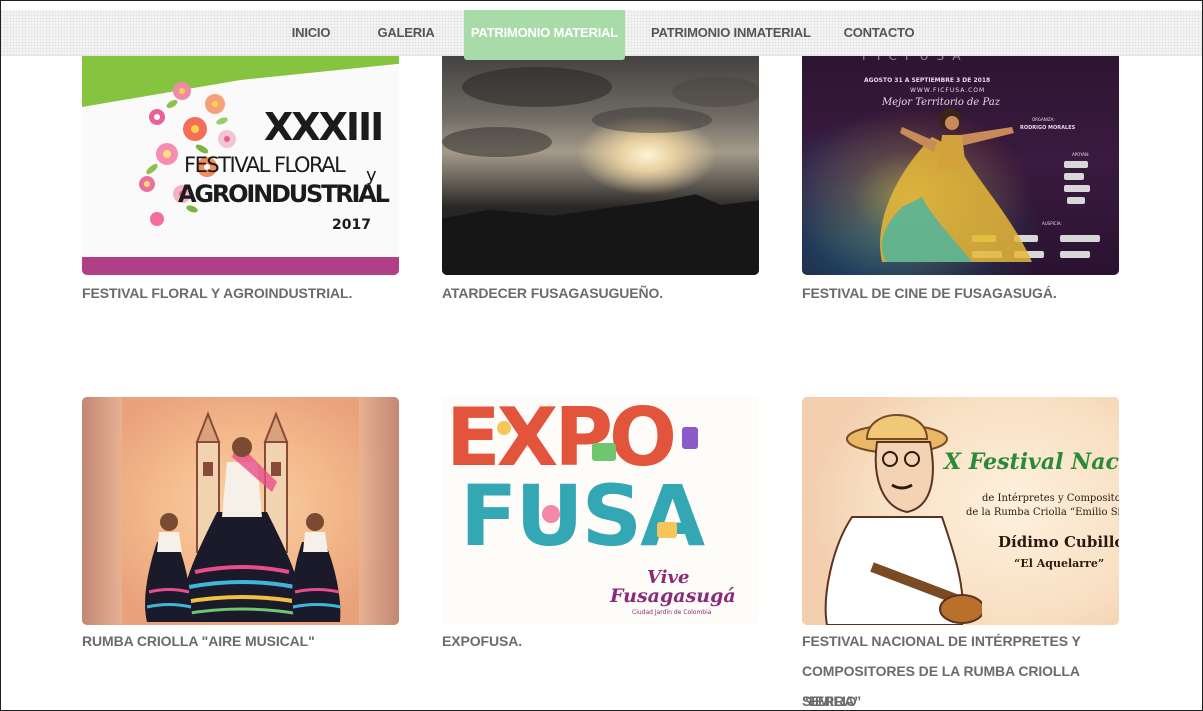  What do you see at coordinates (243, 516) in the screenshot?
I see `dancers-illustration` at bounding box center [243, 516].